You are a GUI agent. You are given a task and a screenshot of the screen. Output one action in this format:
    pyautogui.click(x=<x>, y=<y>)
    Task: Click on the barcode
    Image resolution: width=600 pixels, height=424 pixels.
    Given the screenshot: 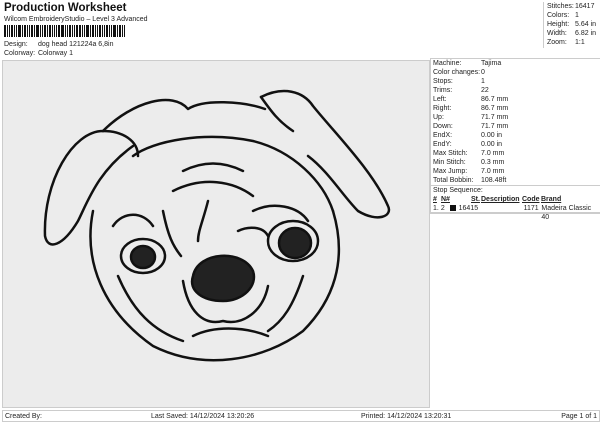 What is the action you would take?
    pyautogui.click(x=88, y=31)
    